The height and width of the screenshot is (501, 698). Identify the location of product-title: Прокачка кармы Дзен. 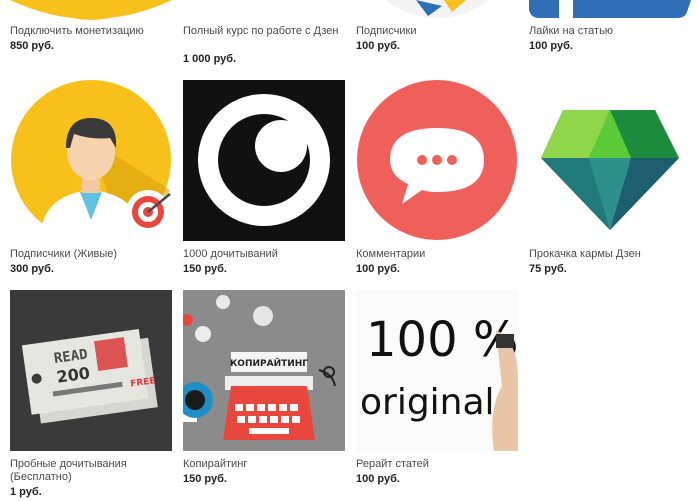
(609, 254).